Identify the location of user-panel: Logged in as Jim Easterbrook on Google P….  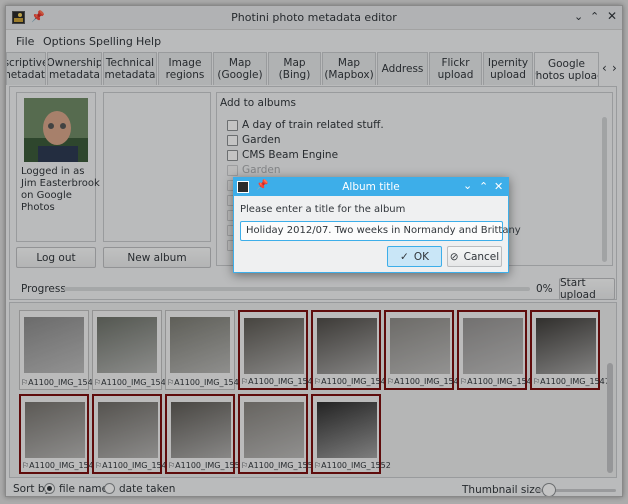
(58, 167).